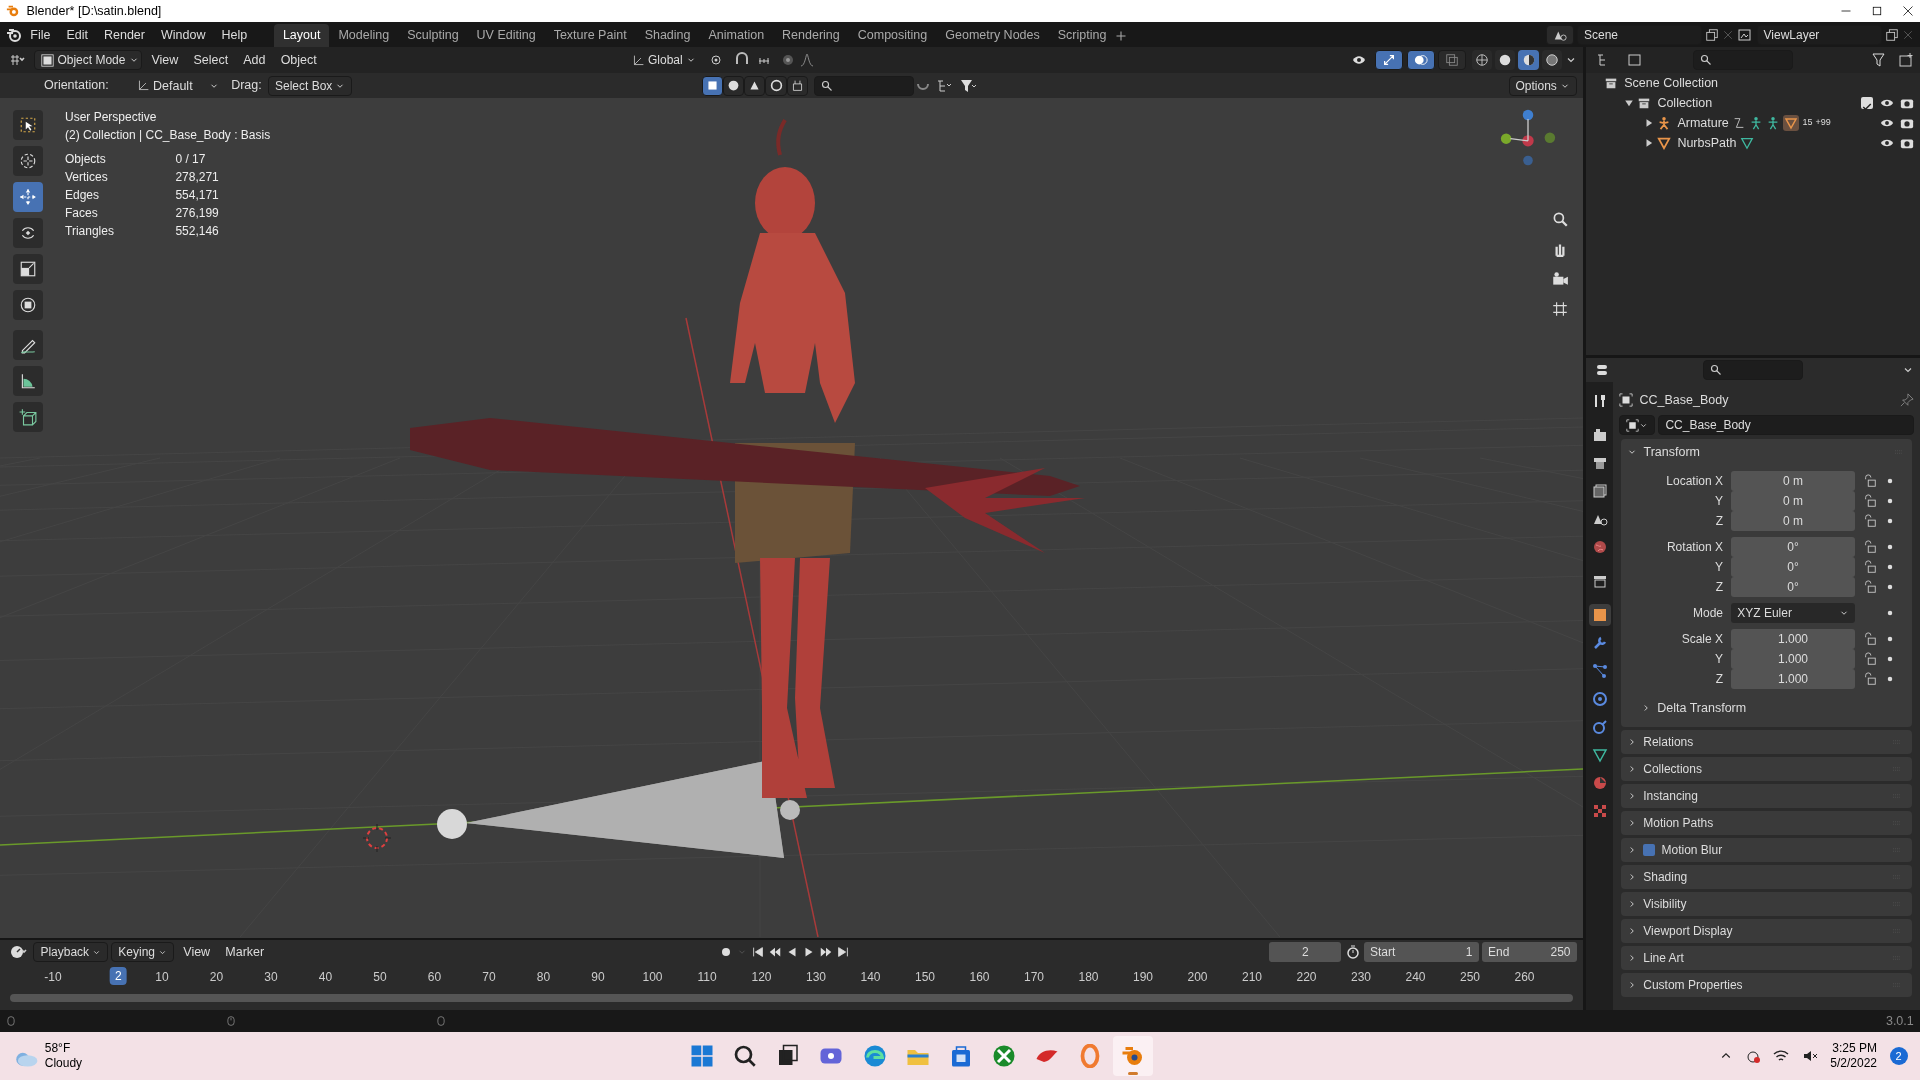  What do you see at coordinates (736, 35) in the screenshot?
I see `workspace-tab: Animation` at bounding box center [736, 35].